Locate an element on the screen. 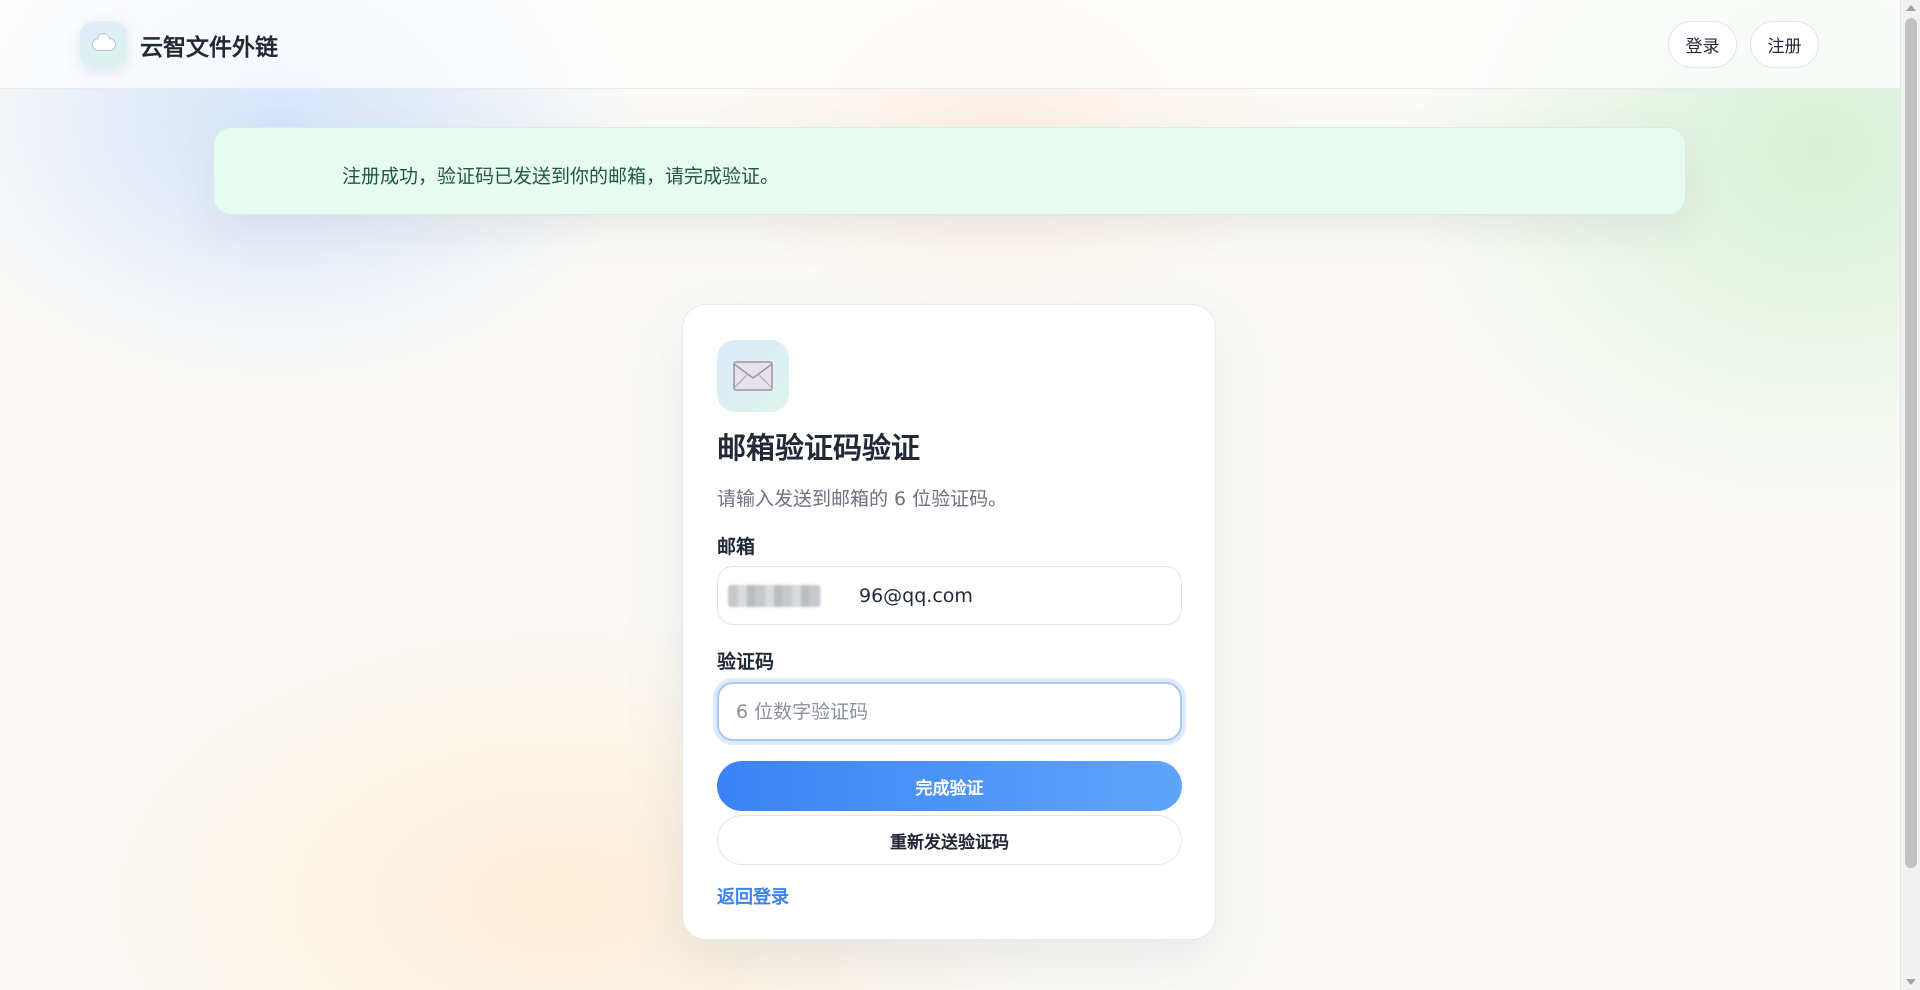 The height and width of the screenshot is (990, 1920). cloud-icon is located at coordinates (103, 44).